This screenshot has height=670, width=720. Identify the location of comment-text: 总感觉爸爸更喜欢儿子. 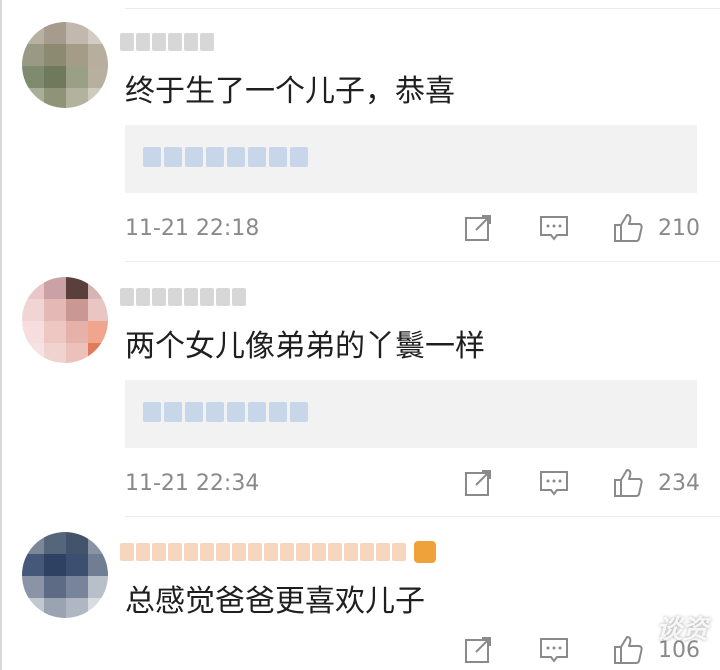
(275, 601).